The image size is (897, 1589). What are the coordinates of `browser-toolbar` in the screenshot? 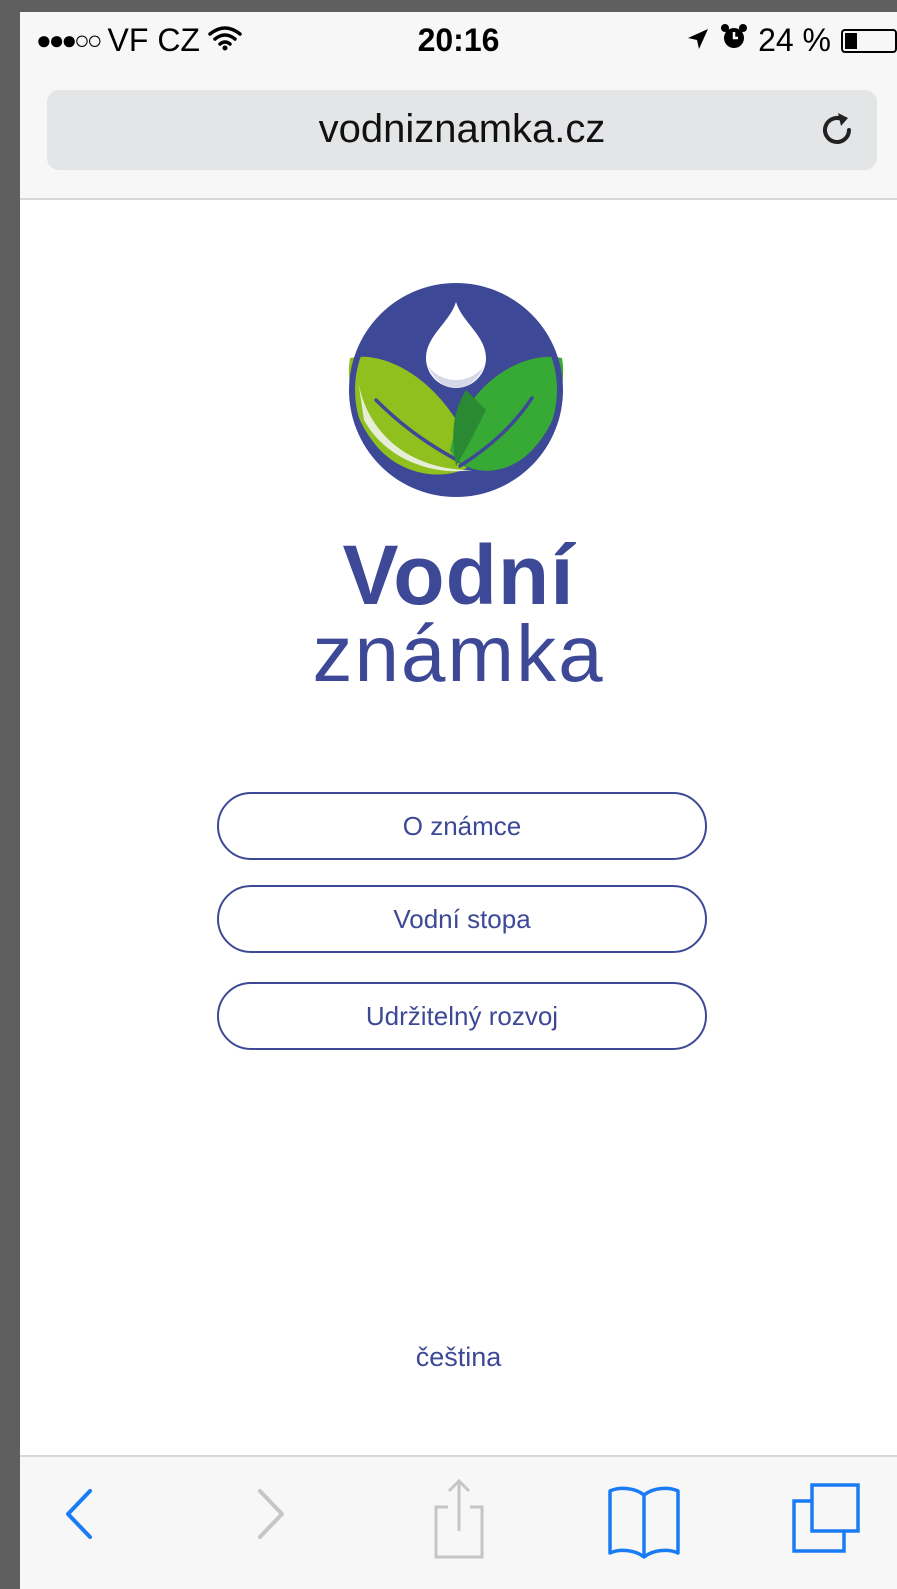 It's located at (458, 1522).